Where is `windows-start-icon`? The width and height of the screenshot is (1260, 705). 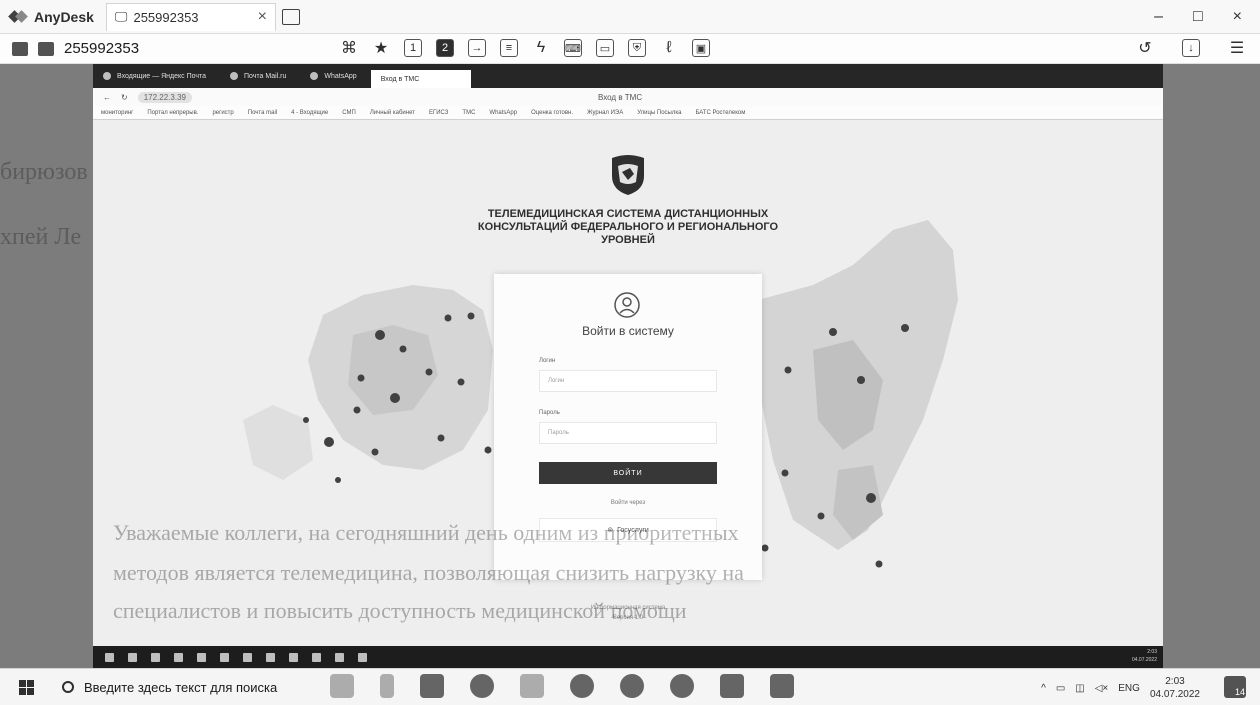 windows-start-icon is located at coordinates (26, 687).